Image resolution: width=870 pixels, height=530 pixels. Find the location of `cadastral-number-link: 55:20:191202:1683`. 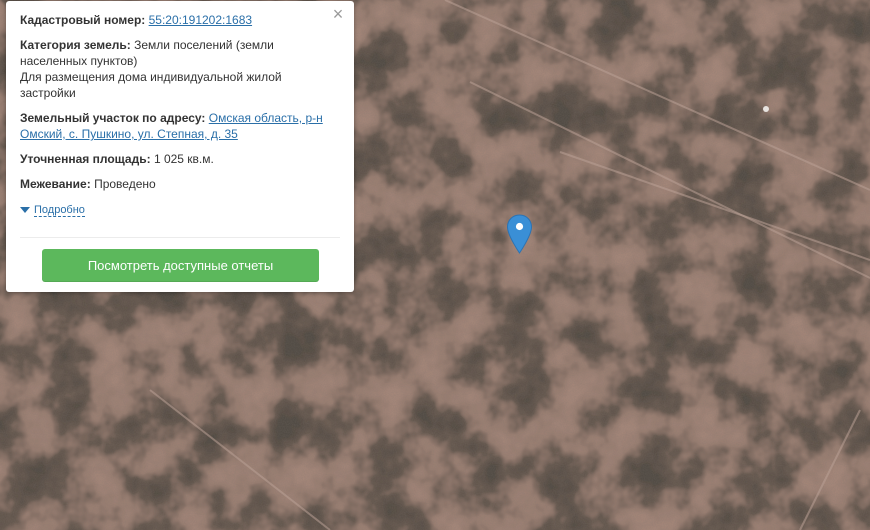

cadastral-number-link: 55:20:191202:1683 is located at coordinates (200, 20).